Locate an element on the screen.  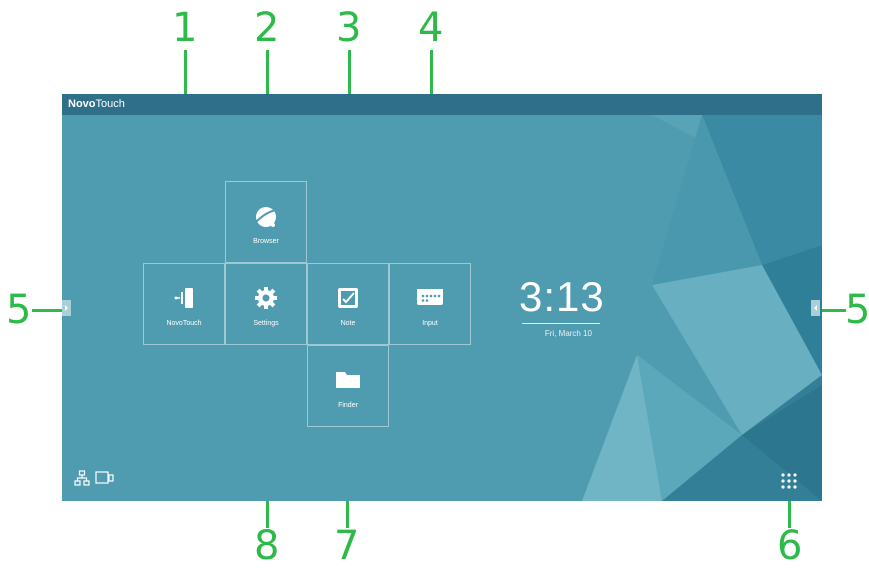
note-tile: Note is located at coordinates (348, 304).